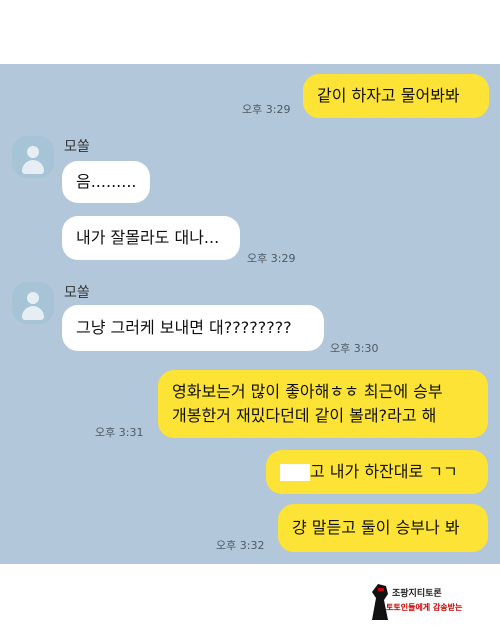  What do you see at coordinates (304, 415) in the screenshot?
I see `message-line: 개봉한거 재밌다던데 같이 볼래?라고 해` at bounding box center [304, 415].